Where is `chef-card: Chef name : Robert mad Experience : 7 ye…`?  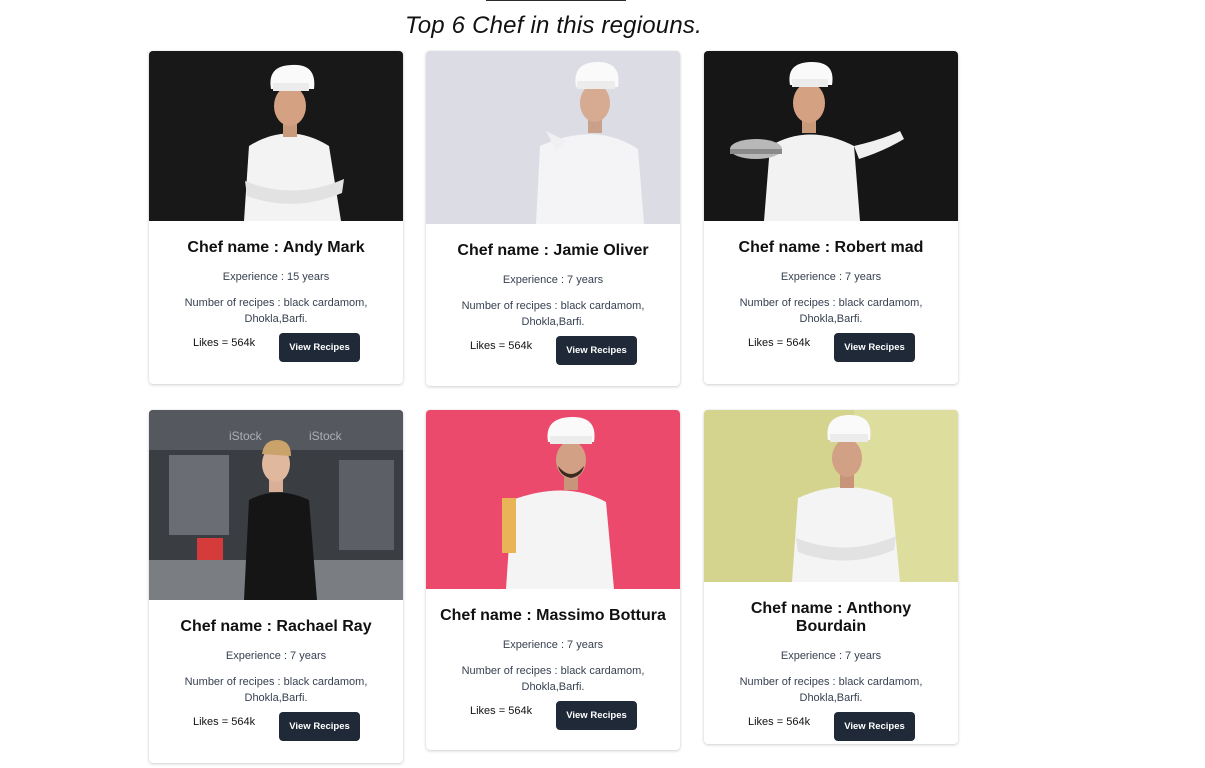 chef-card: Chef name : Robert mad Experience : 7 ye… is located at coordinates (831, 217).